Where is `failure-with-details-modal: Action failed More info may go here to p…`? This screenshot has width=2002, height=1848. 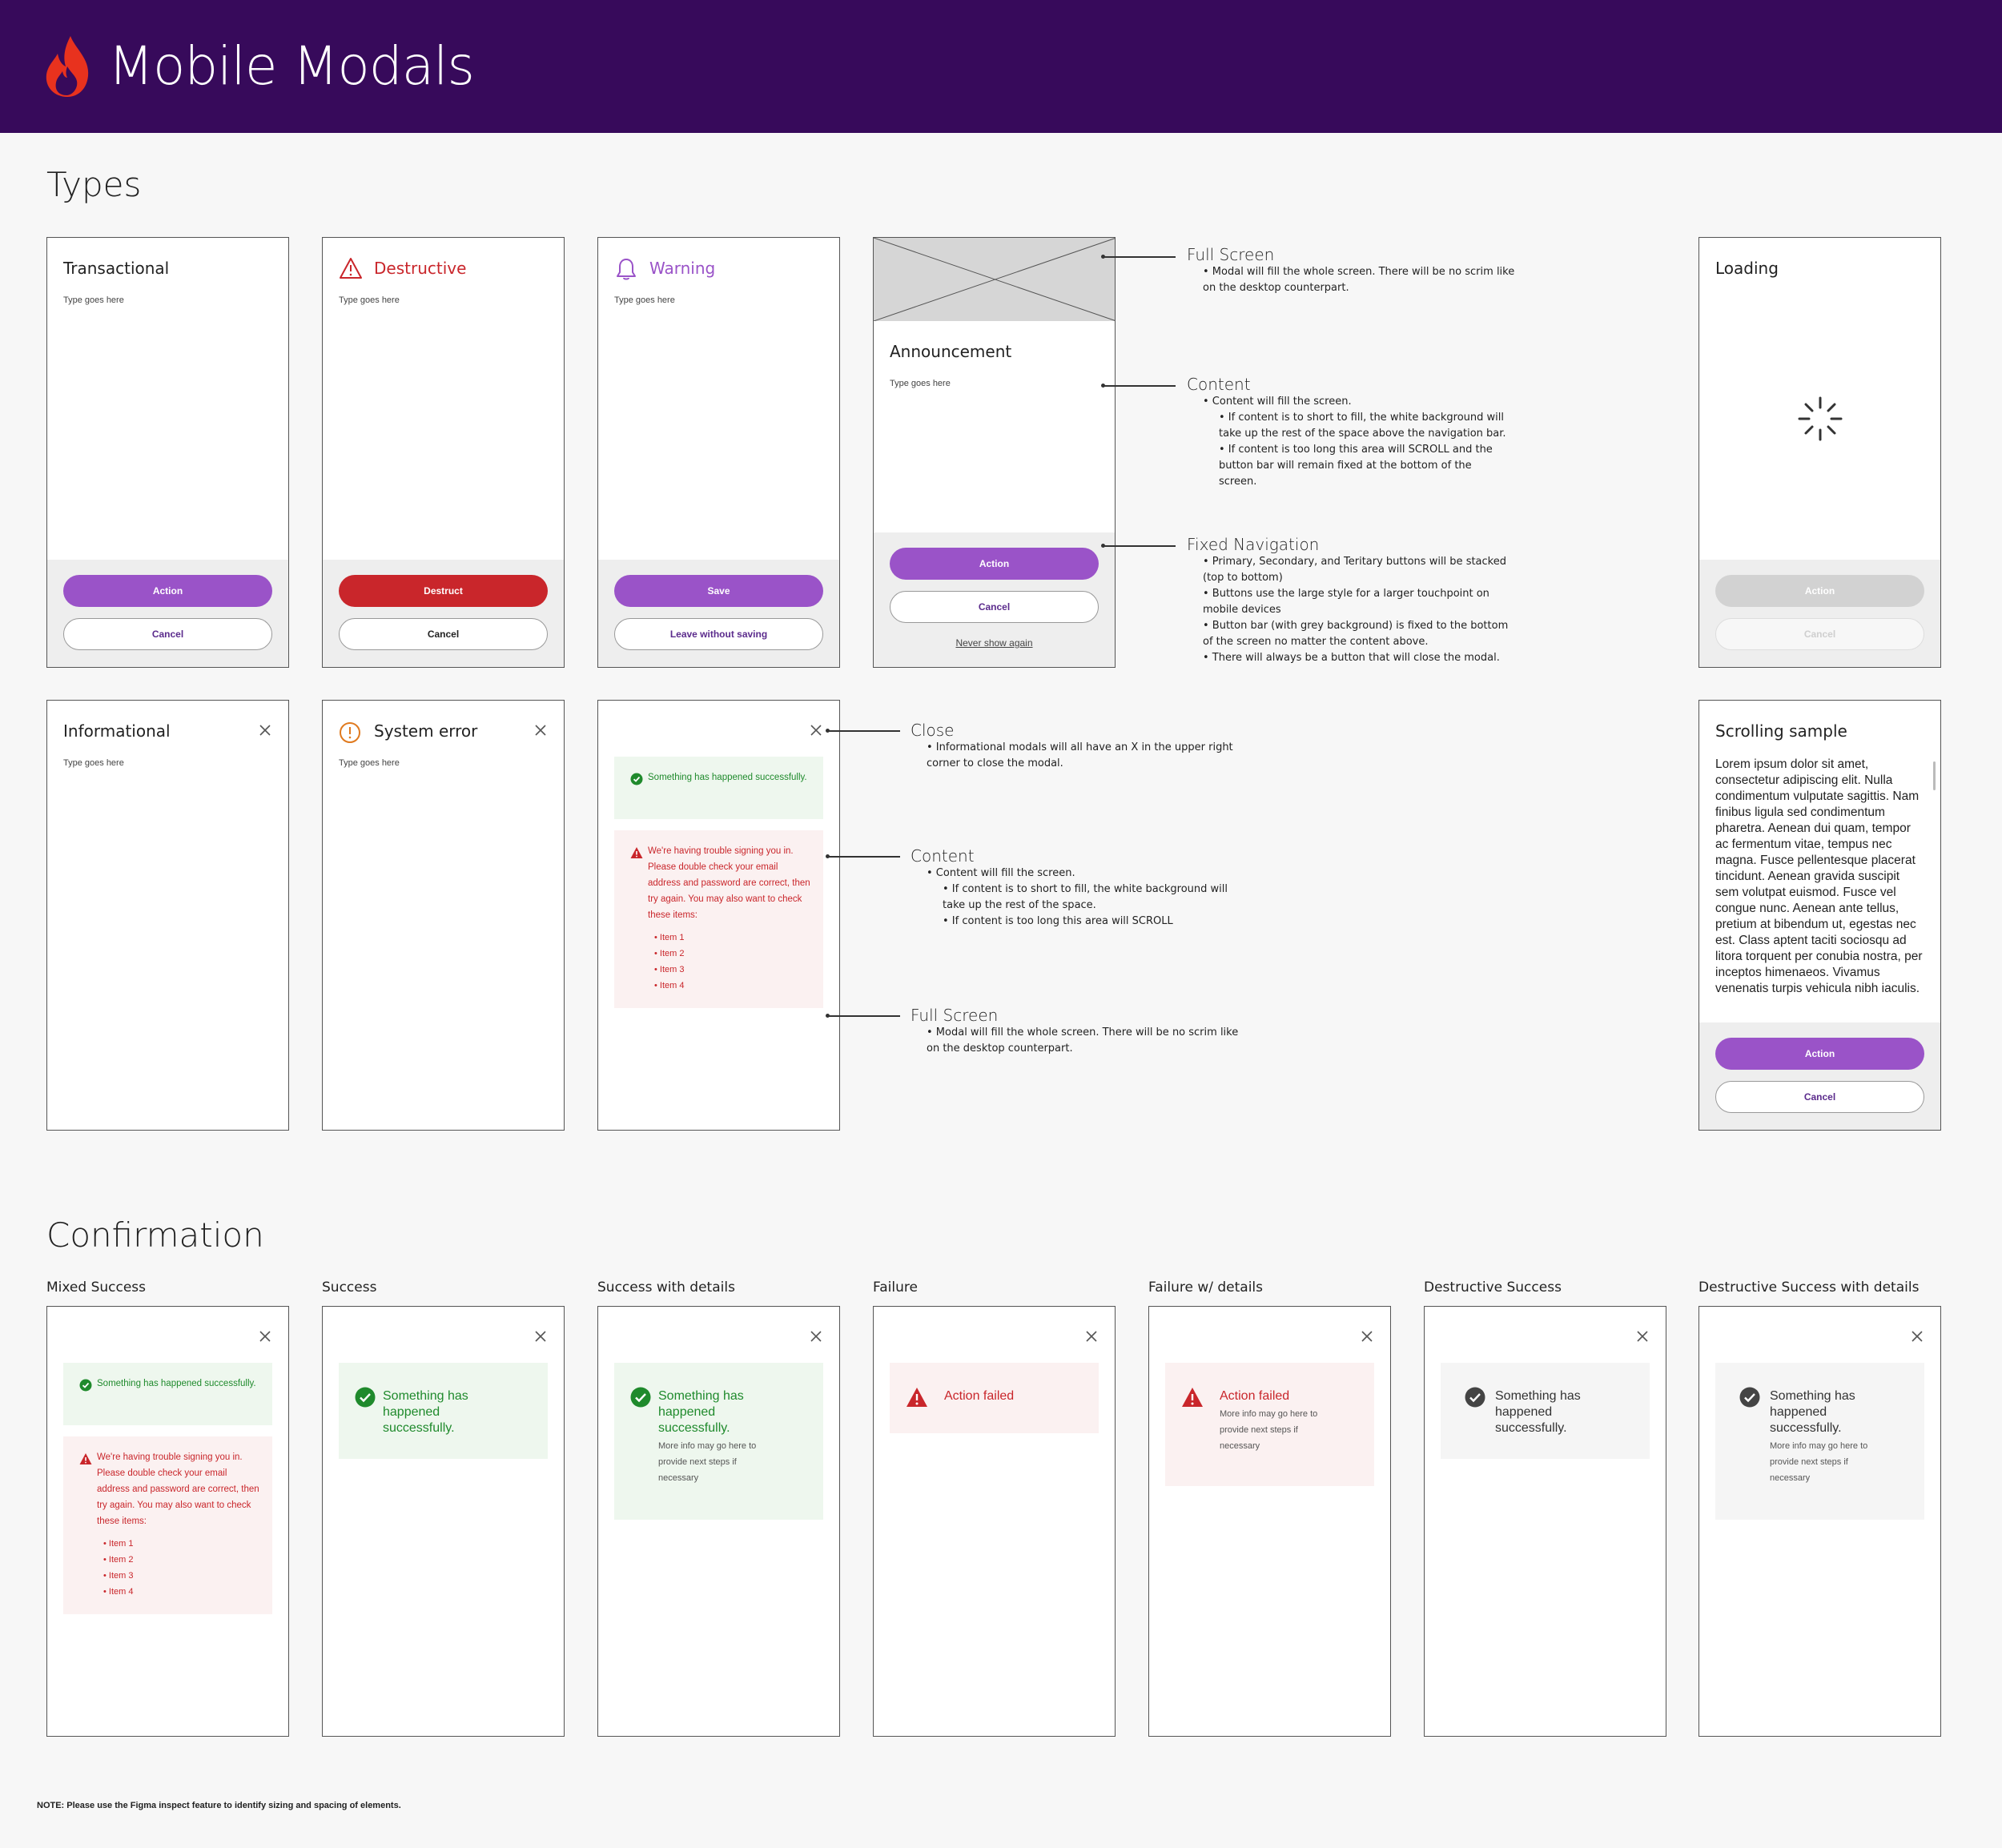 failure-with-details-modal: Action failed More info may go here to p… is located at coordinates (1269, 1522).